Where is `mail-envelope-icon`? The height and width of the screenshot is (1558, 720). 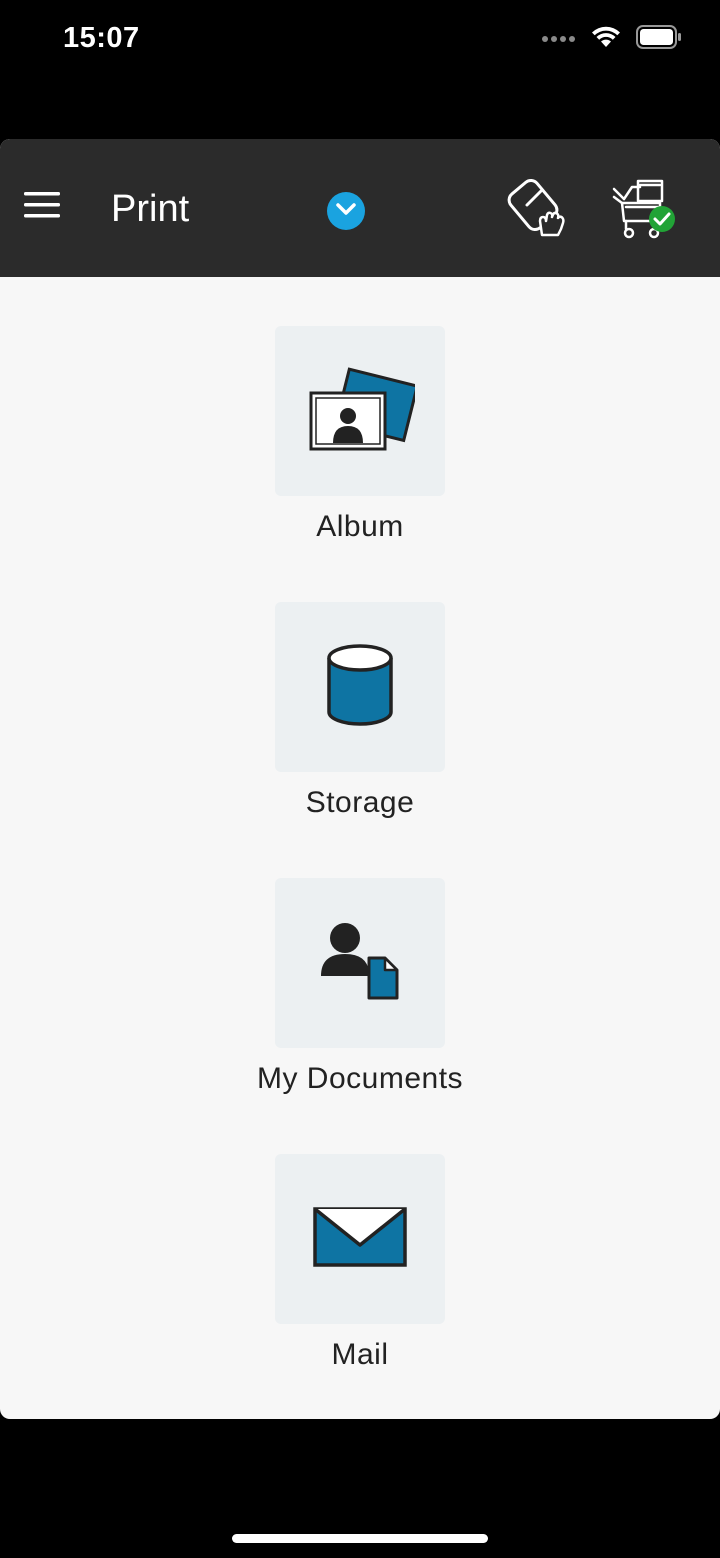
mail-envelope-icon is located at coordinates (360, 1239).